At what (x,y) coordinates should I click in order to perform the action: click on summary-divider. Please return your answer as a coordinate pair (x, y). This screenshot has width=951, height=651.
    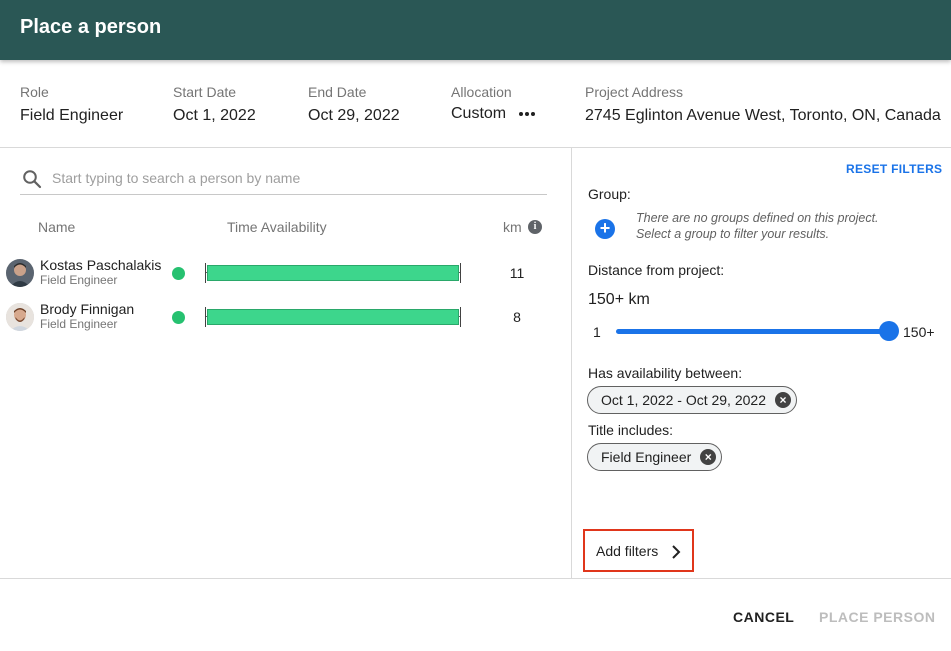
    Looking at the image, I should click on (475, 147).